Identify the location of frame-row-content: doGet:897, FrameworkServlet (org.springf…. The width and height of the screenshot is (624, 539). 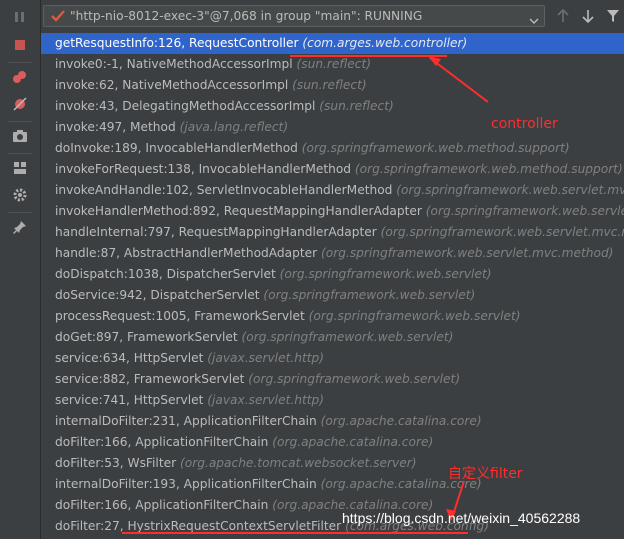
(254, 337).